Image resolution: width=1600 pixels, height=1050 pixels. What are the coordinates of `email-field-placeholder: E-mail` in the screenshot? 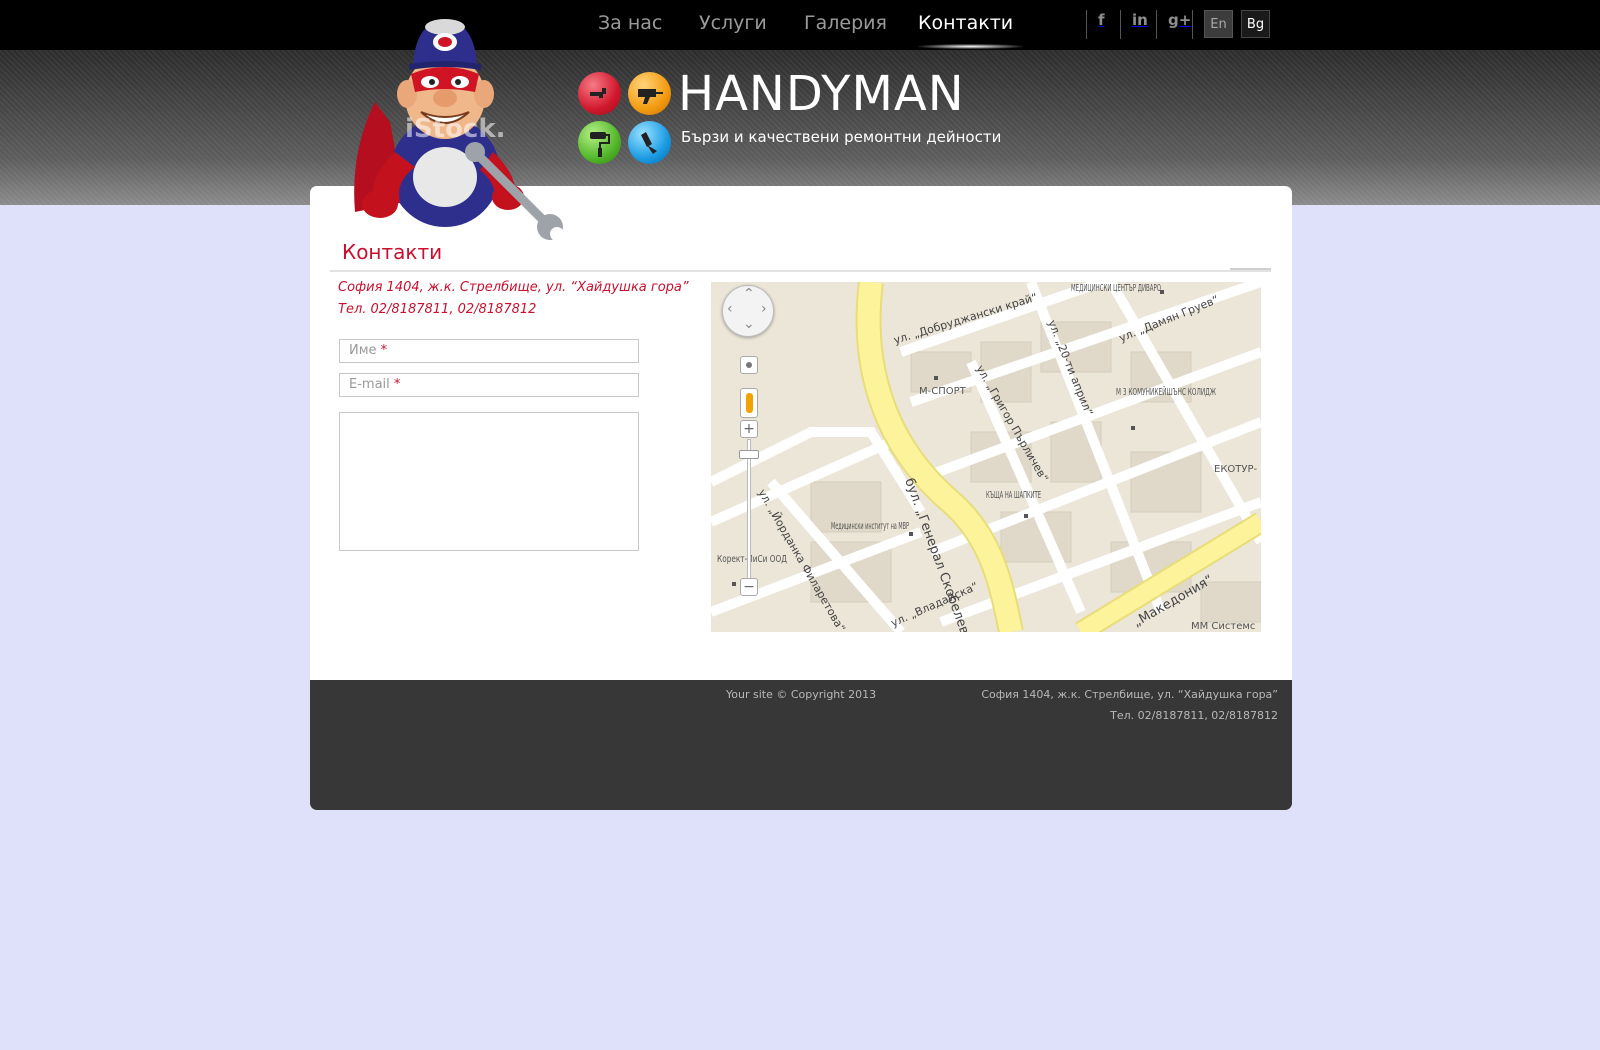 It's located at (369, 384).